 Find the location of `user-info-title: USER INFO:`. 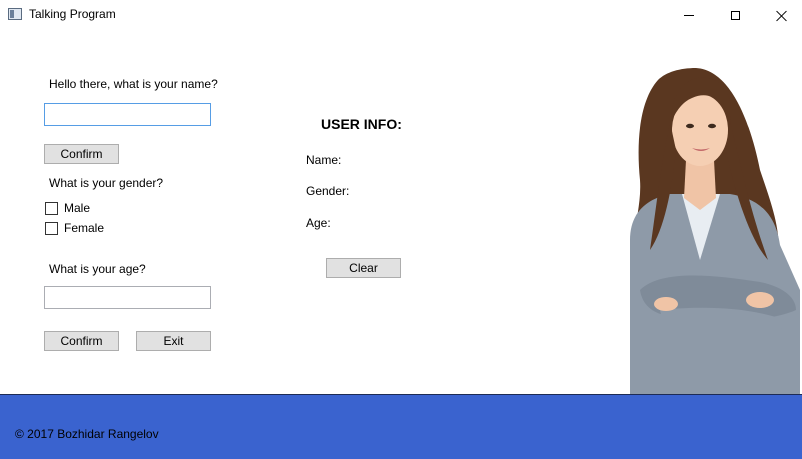

user-info-title: USER INFO: is located at coordinates (361, 124).